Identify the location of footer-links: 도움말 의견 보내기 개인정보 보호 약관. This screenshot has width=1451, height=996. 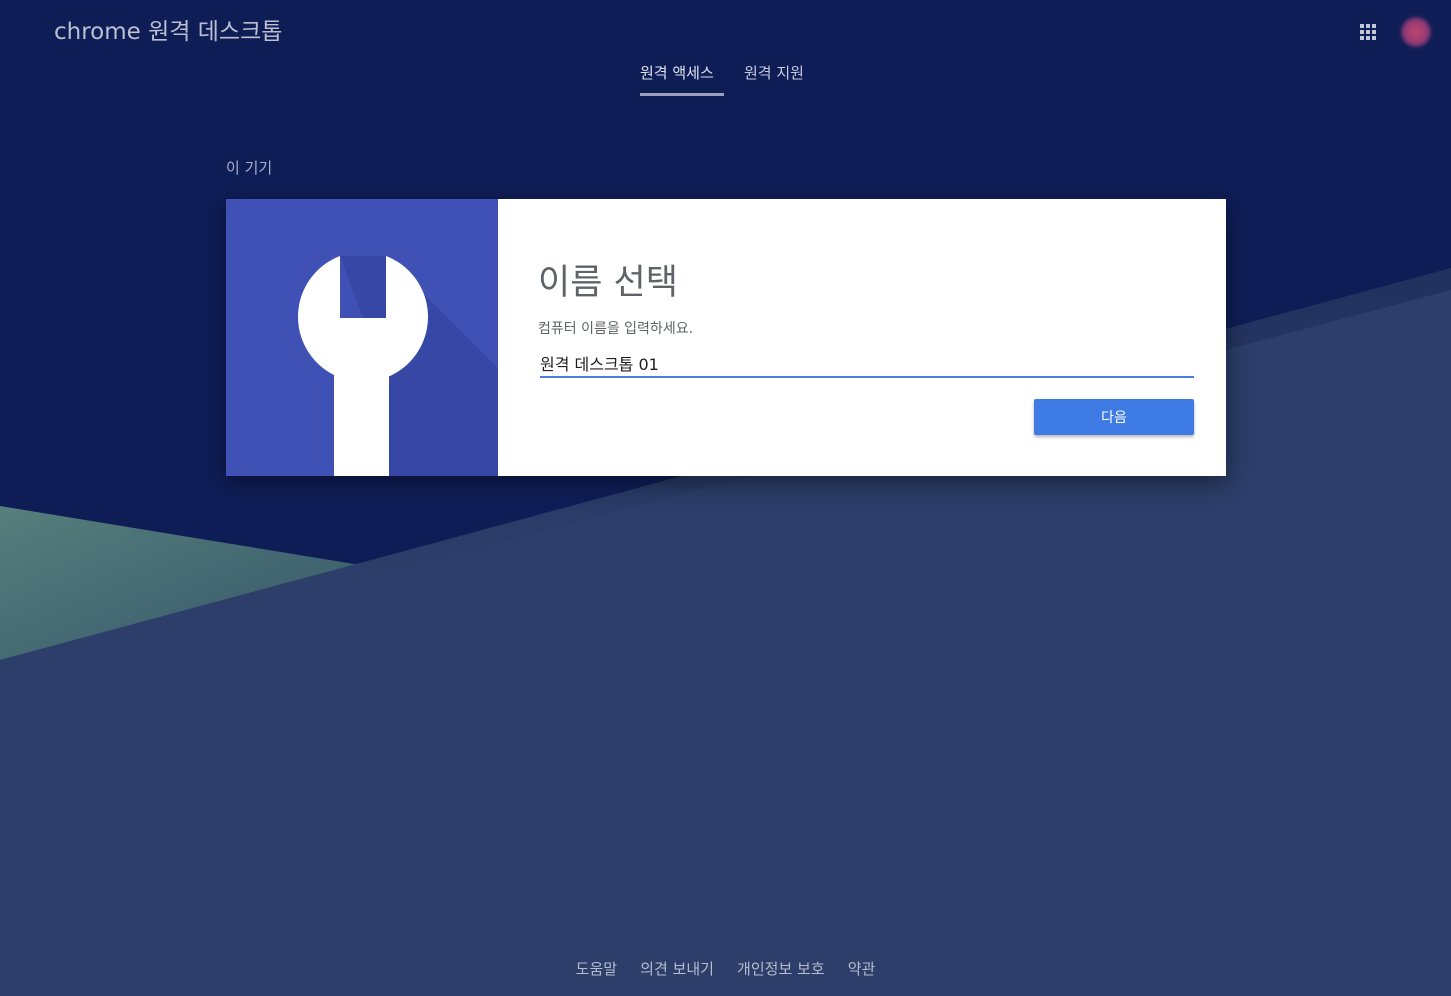
(725, 968).